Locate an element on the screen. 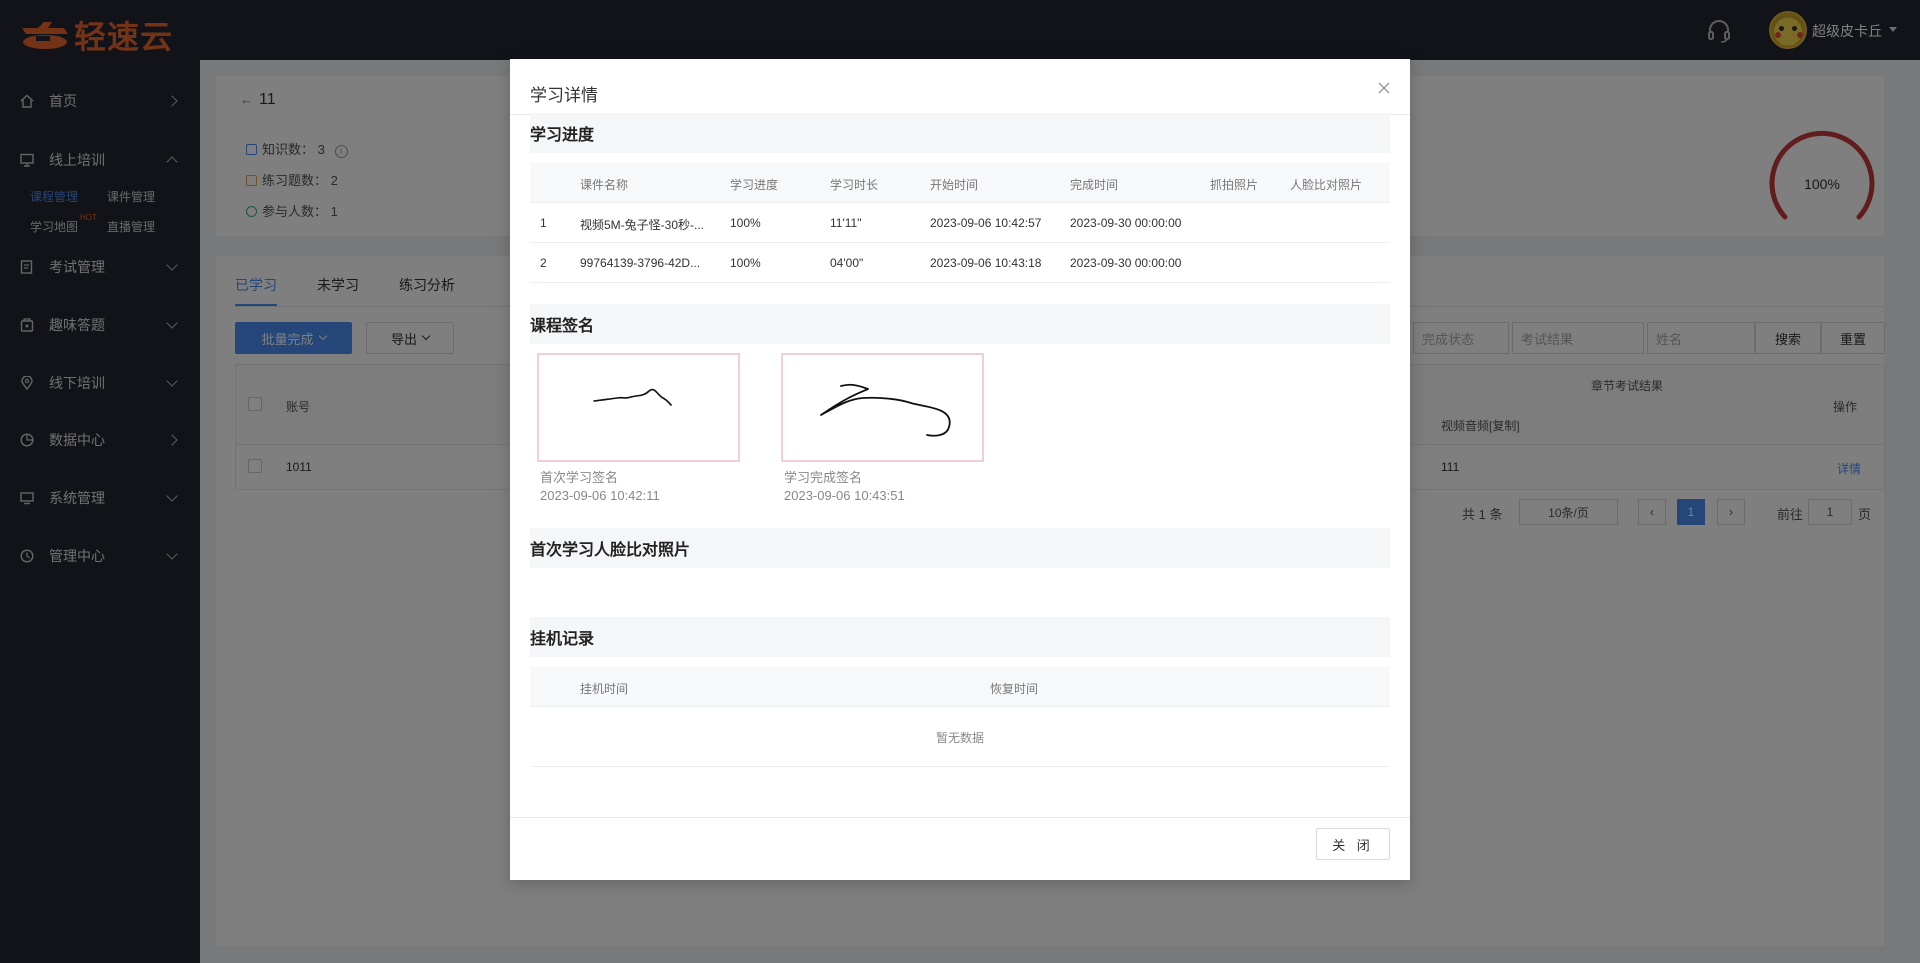 The image size is (1920, 963). close-button: 关 闭 is located at coordinates (1353, 844).